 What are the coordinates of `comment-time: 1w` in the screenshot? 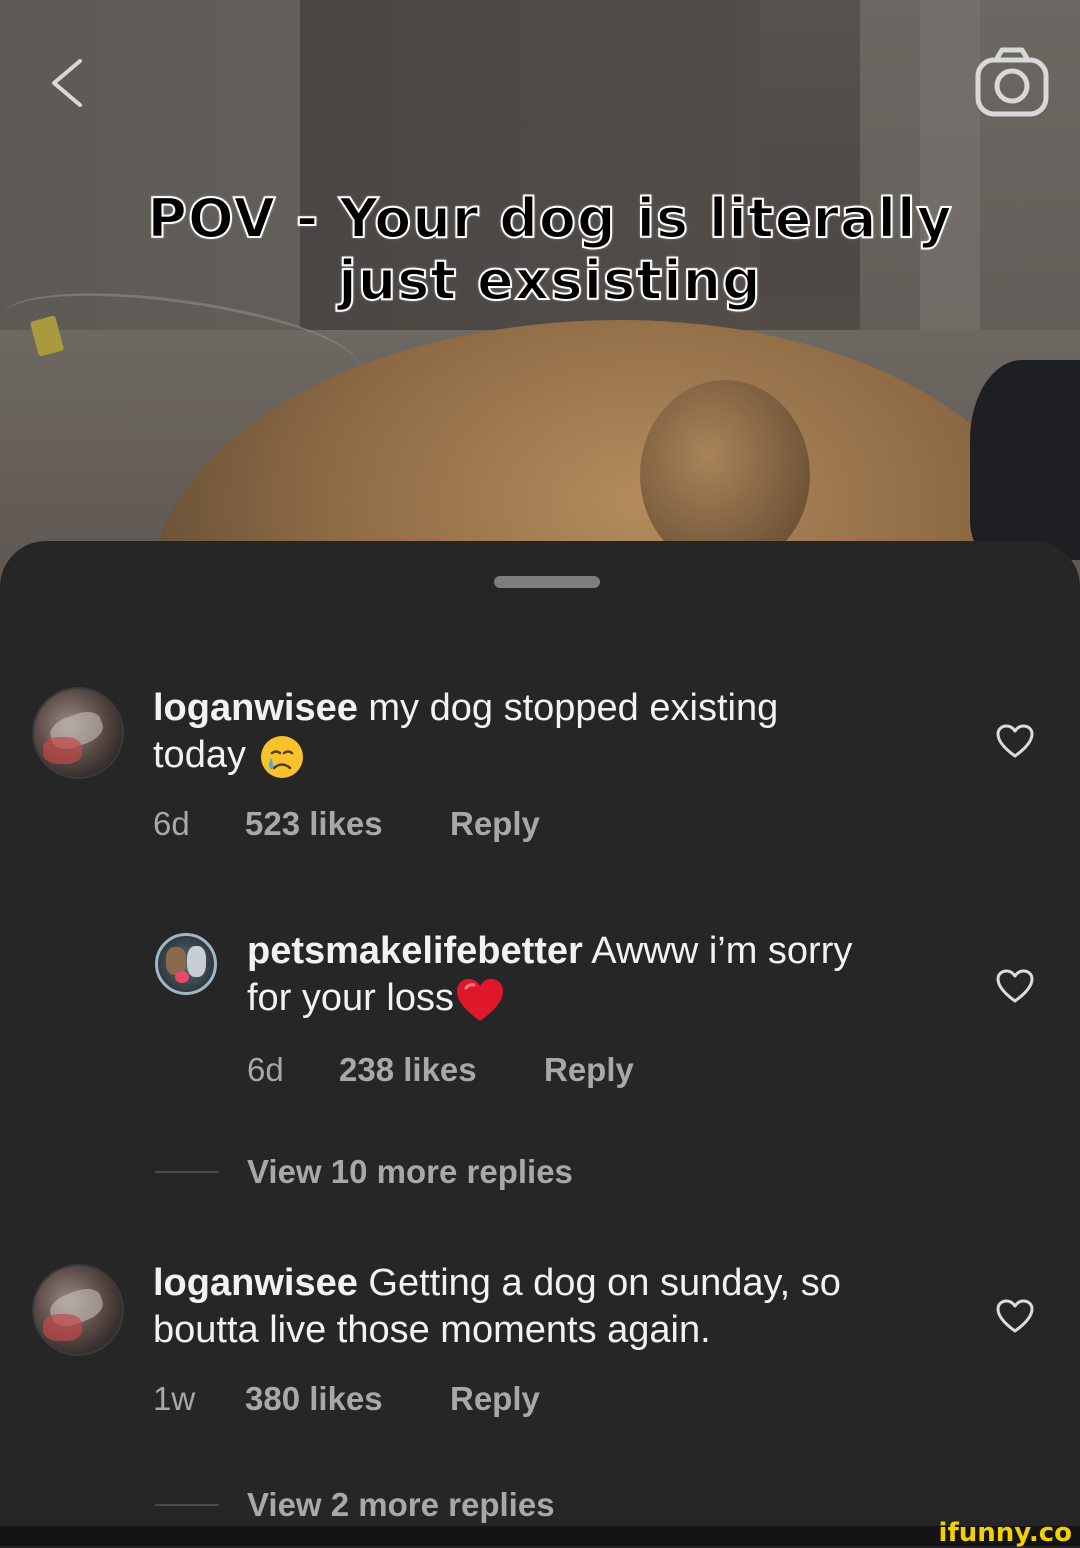 It's located at (174, 1398).